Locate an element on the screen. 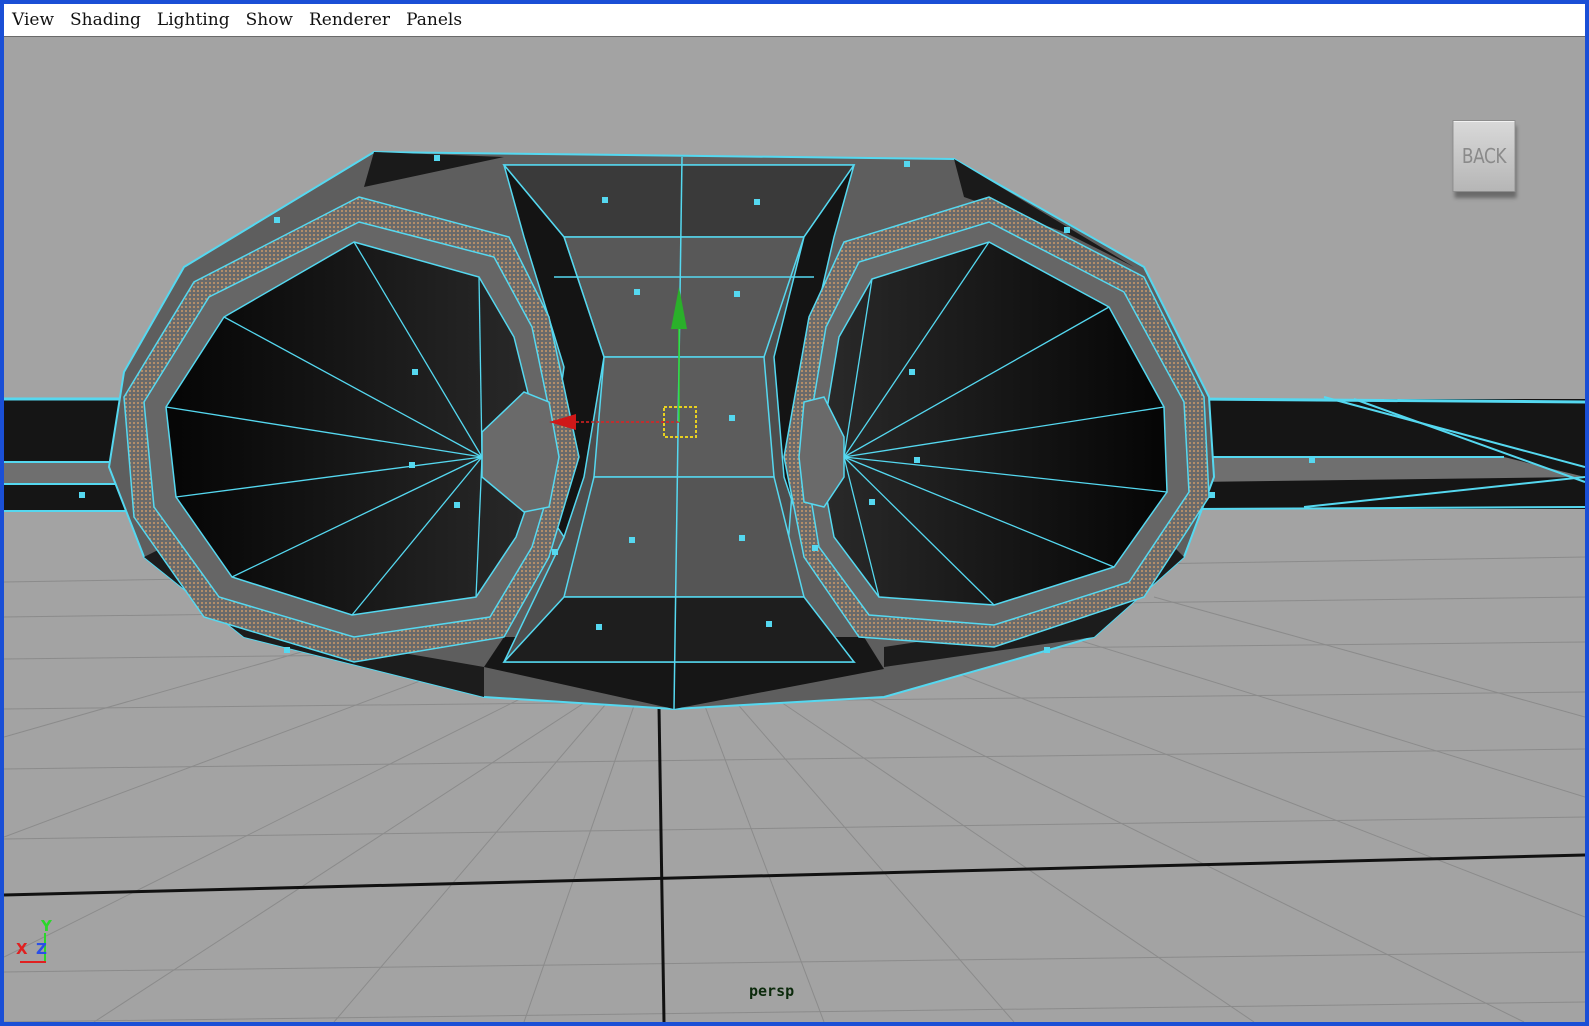 The image size is (1589, 1026). axis-y-label: Y is located at coordinates (46, 926).